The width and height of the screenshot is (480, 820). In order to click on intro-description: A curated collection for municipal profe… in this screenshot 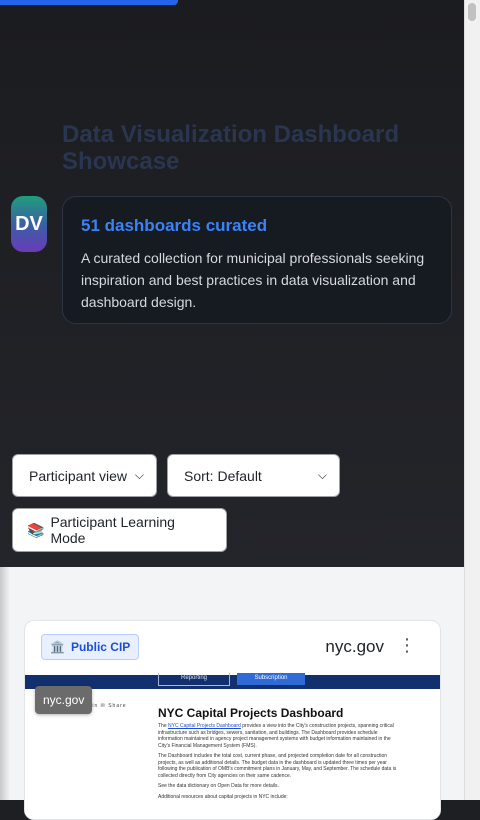, I will do `click(253, 280)`.